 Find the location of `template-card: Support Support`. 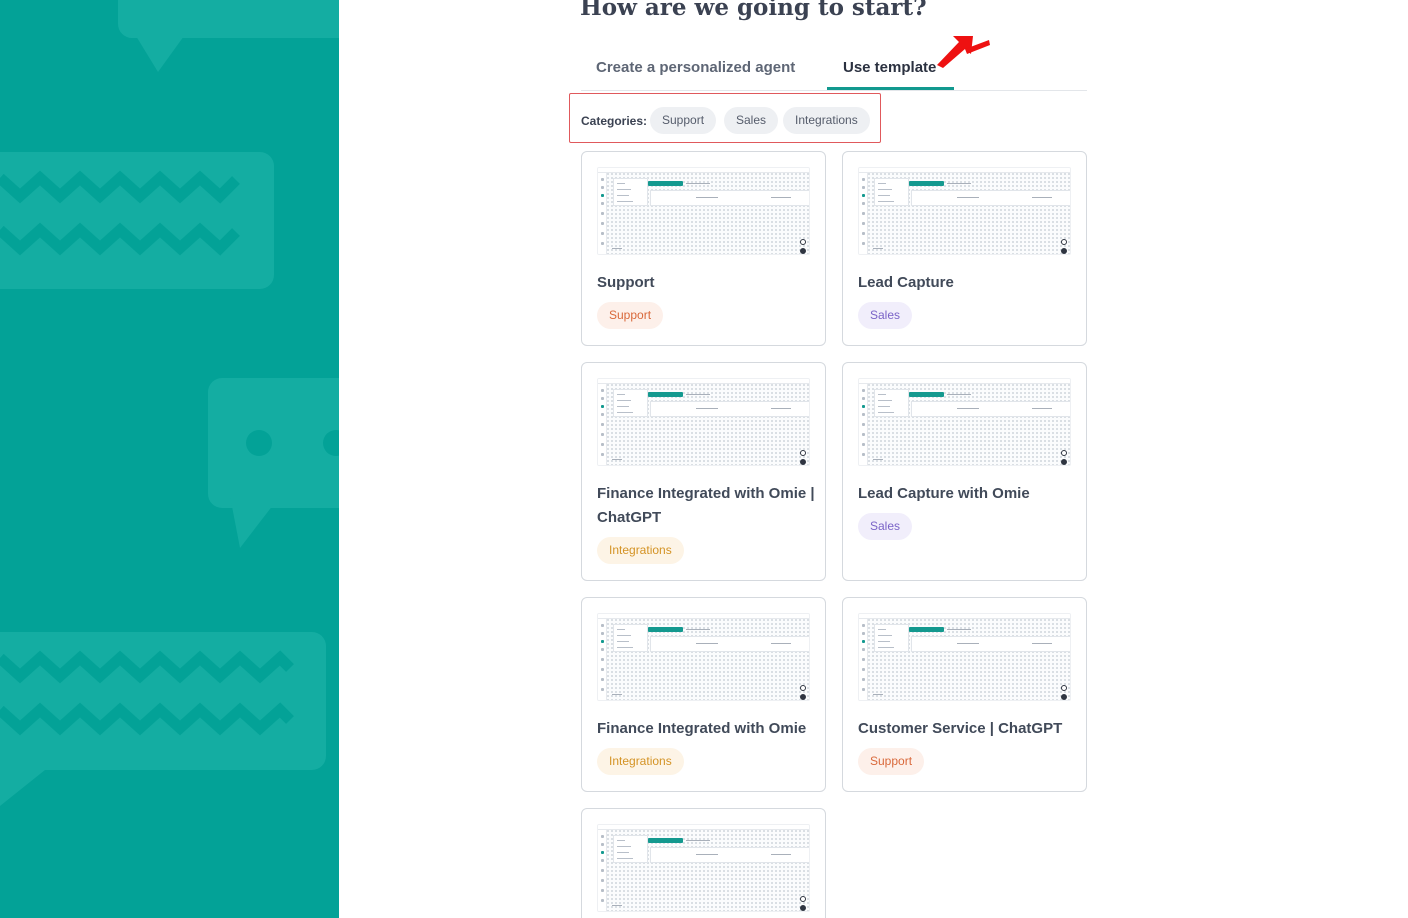

template-card: Support Support is located at coordinates (703, 248).